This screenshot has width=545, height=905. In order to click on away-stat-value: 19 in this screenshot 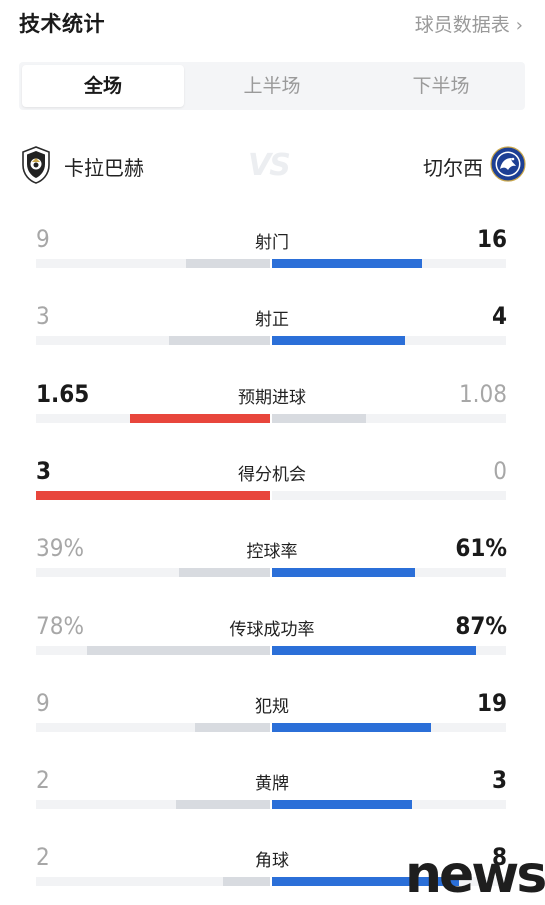, I will do `click(491, 703)`.